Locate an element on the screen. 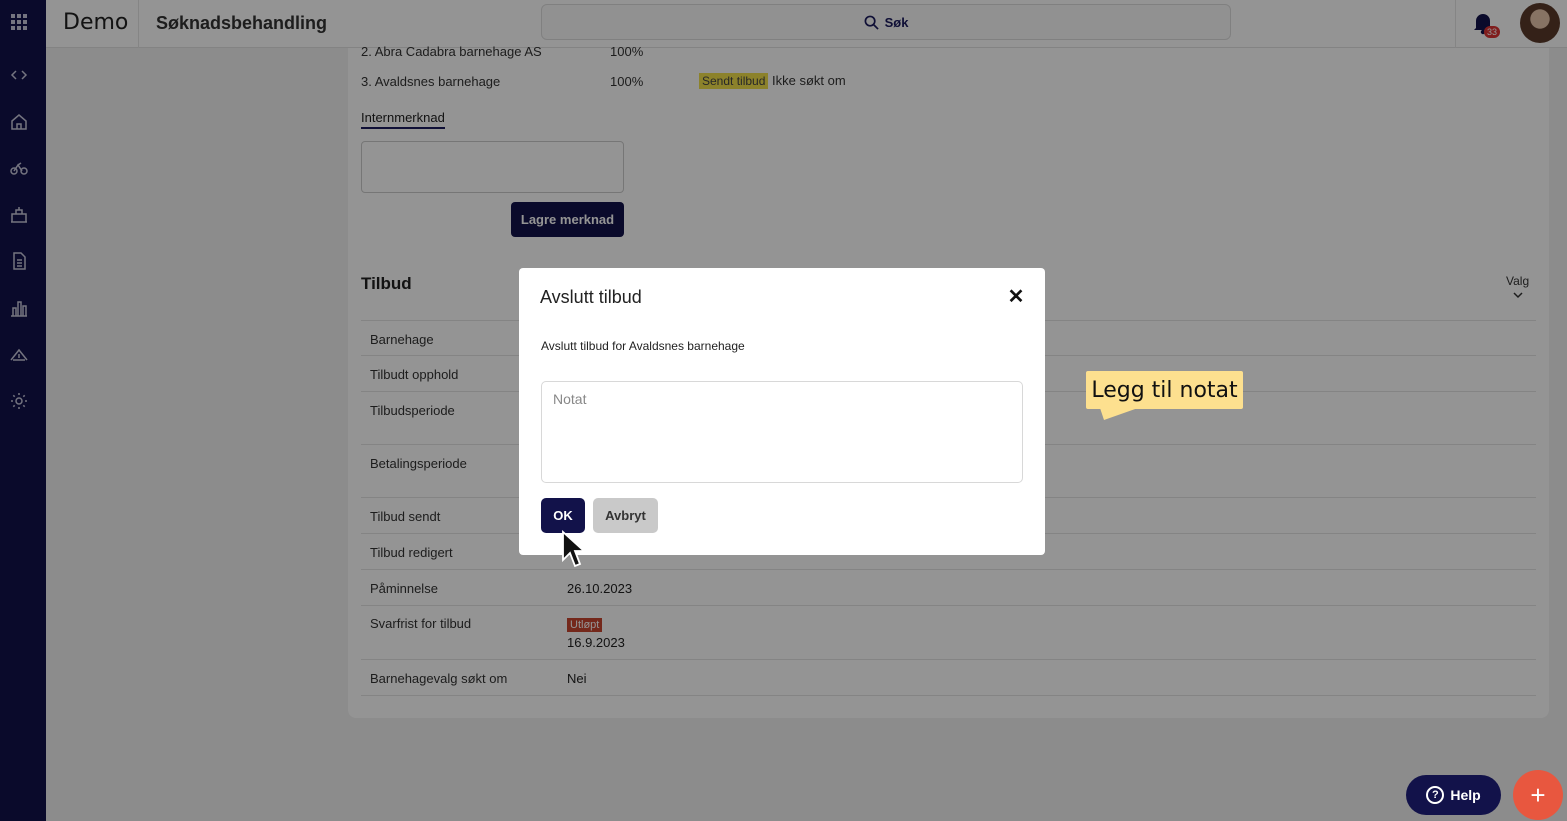  add-icon: + is located at coordinates (1538, 795).